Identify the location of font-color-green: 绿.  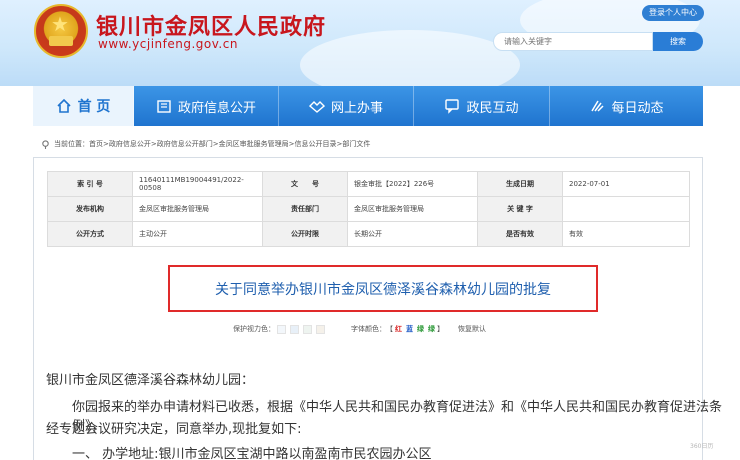
(420, 329).